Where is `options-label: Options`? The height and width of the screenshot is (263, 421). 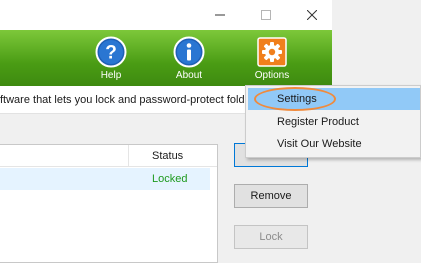
options-label: Options is located at coordinates (272, 75).